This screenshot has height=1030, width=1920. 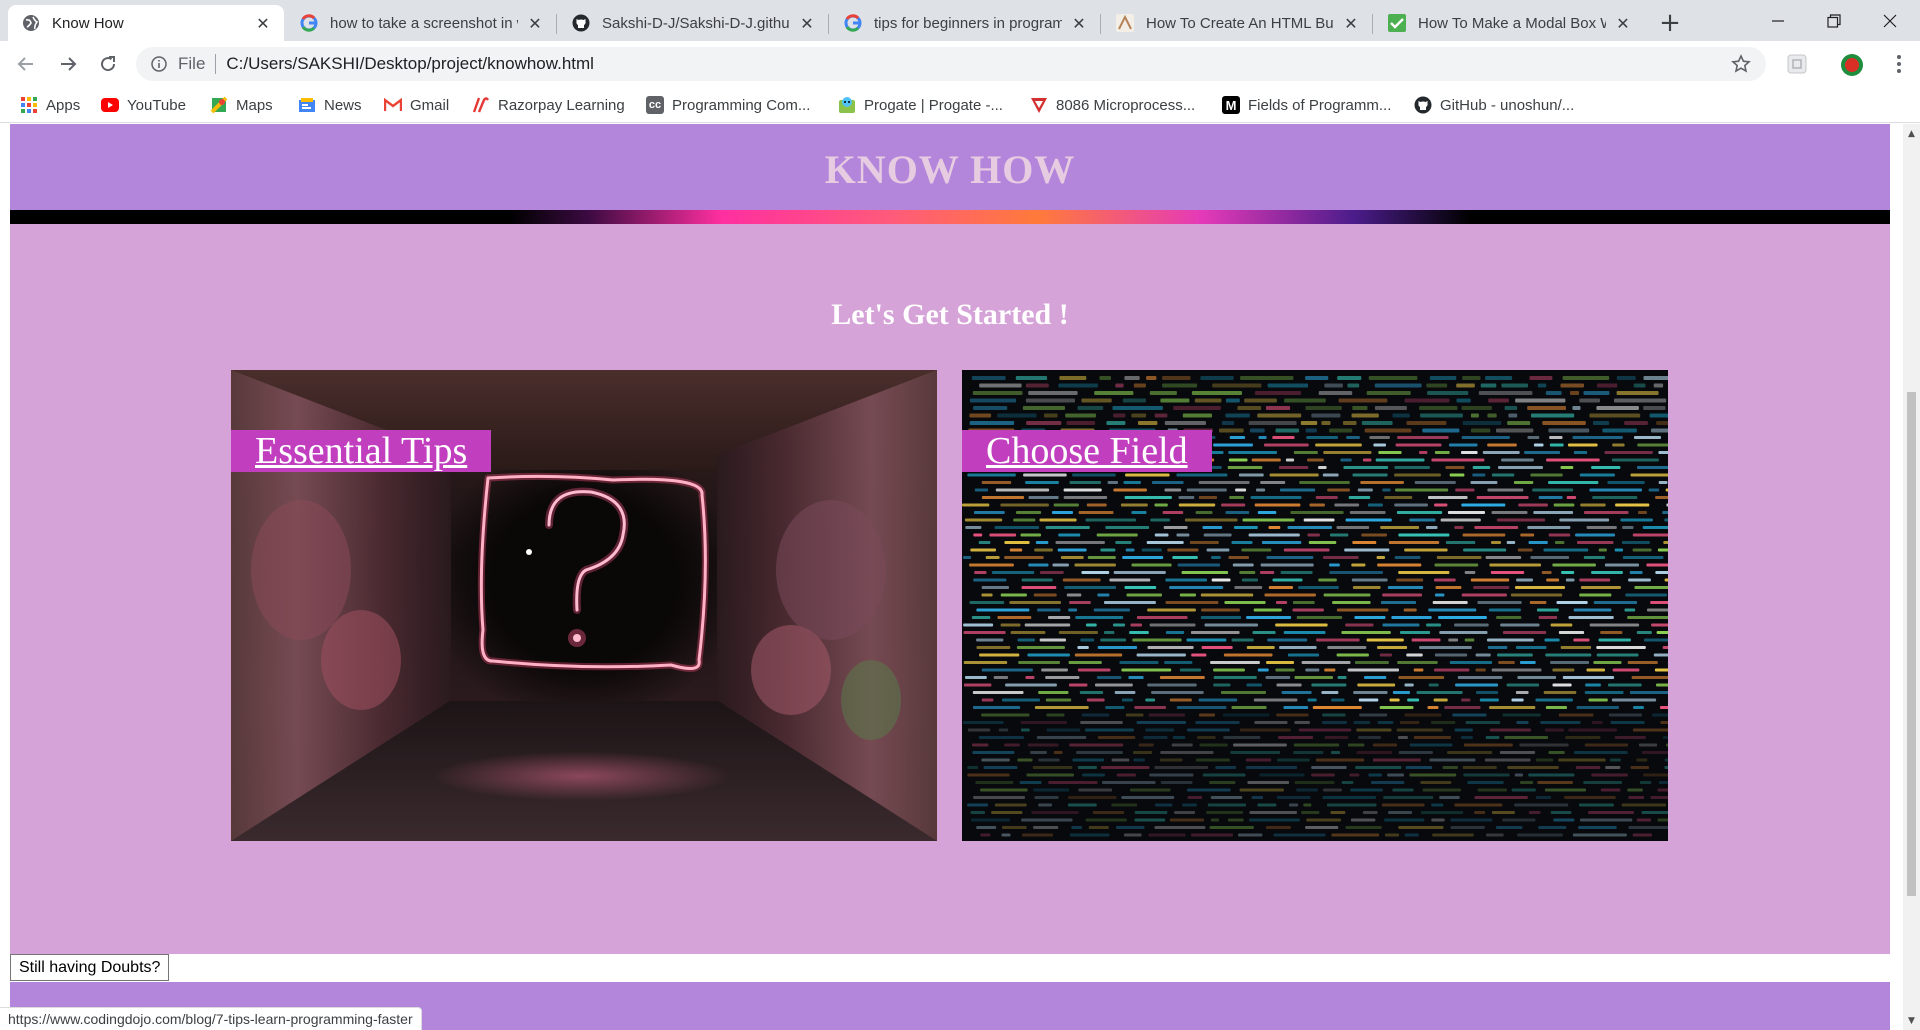 I want to click on bookmark-apps: Apps, so click(x=50, y=105).